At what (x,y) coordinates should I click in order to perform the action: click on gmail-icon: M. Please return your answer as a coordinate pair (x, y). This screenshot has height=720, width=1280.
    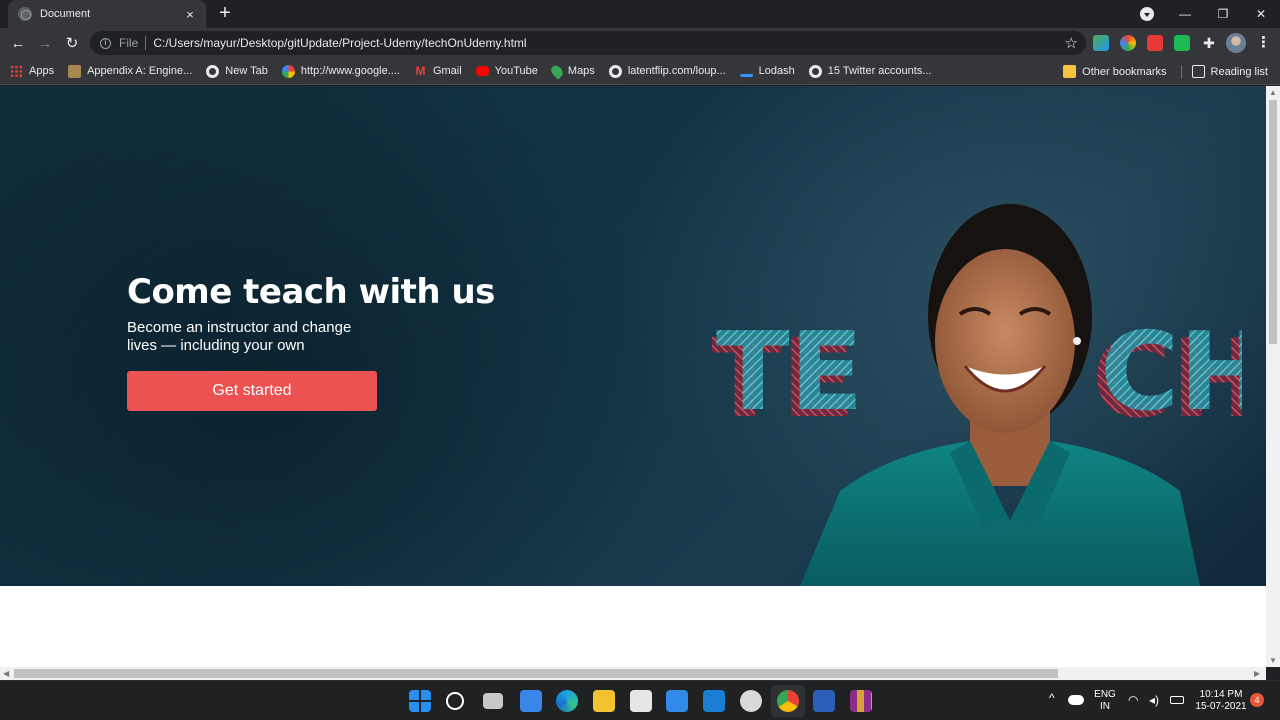
    Looking at the image, I should click on (420, 70).